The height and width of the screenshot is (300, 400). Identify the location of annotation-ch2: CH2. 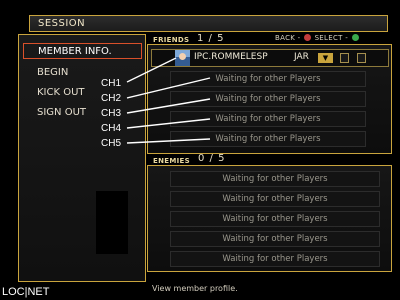
(111, 98).